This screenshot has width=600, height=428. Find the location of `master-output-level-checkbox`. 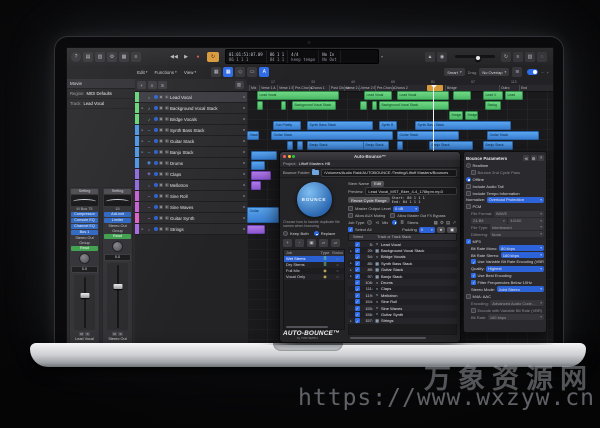

master-output-level-checkbox is located at coordinates (350, 208).